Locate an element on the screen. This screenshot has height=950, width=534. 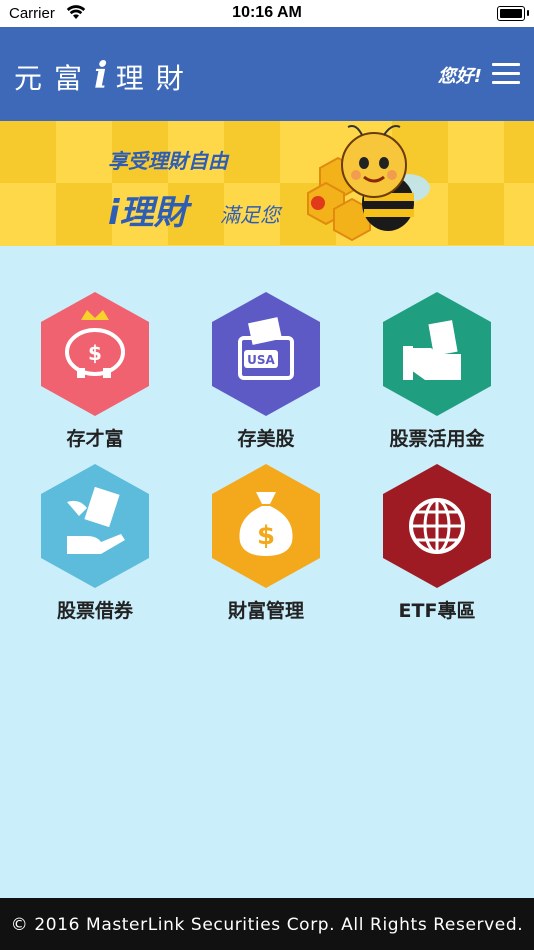
stock-lending-icon is located at coordinates (95, 526).